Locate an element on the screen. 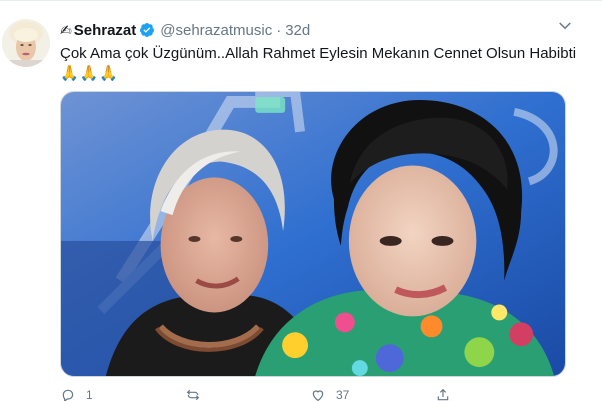 The height and width of the screenshot is (401, 602). verified-badge-icon is located at coordinates (147, 30).